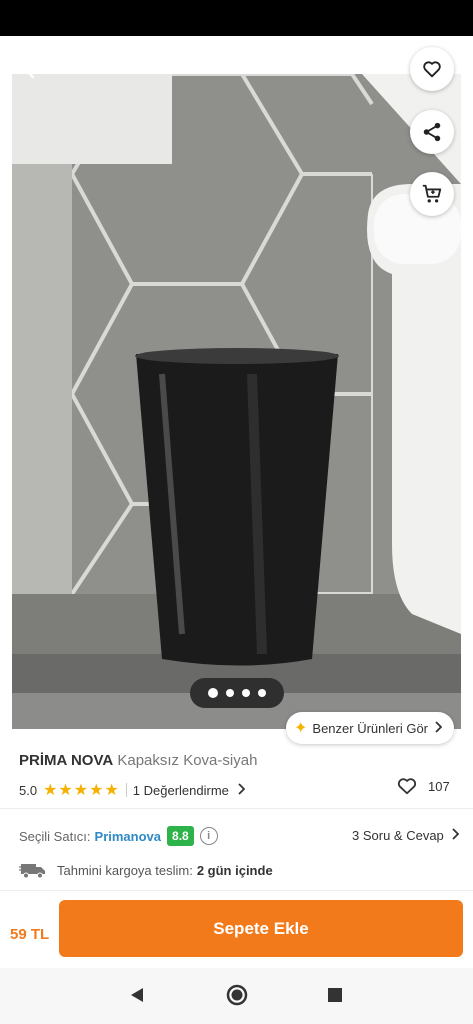  Describe the element at coordinates (30, 934) in the screenshot. I see `product-price: 59 TL` at that location.